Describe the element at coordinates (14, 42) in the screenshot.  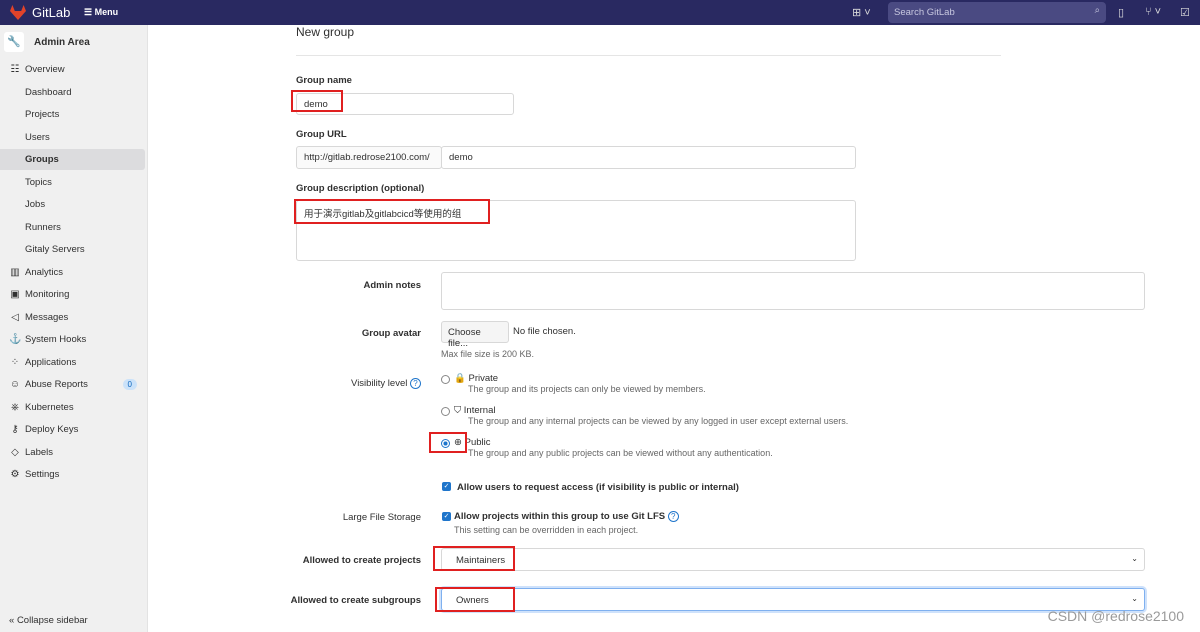
I see `wrench-icon: 🔧` at that location.